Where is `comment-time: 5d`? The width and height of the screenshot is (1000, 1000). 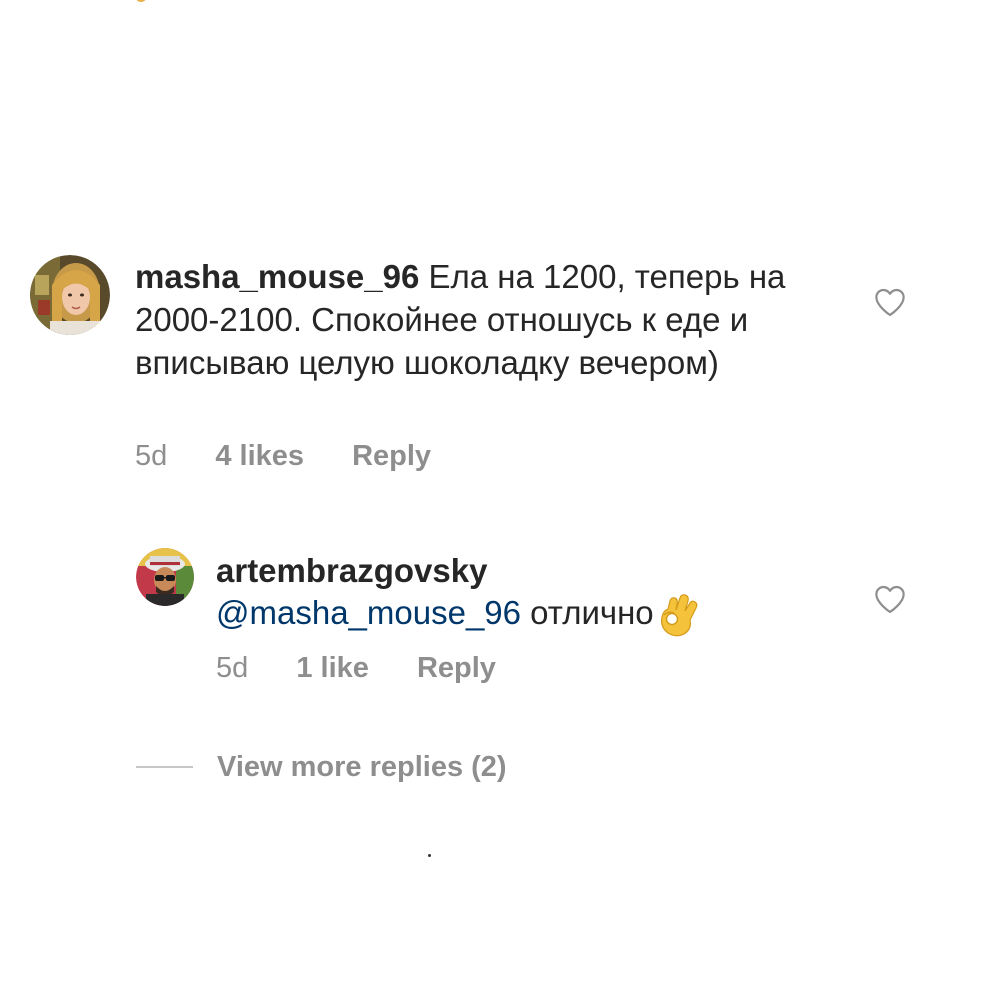
comment-time: 5d is located at coordinates (151, 456).